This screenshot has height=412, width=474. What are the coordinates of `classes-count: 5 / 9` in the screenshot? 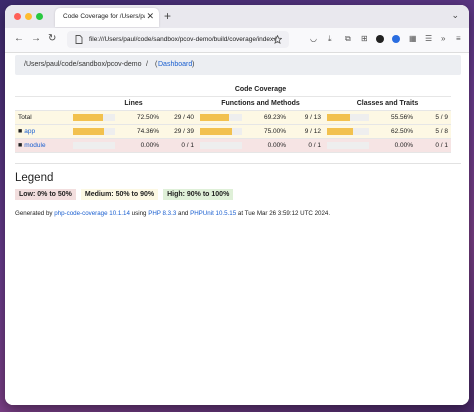 It's located at (433, 117).